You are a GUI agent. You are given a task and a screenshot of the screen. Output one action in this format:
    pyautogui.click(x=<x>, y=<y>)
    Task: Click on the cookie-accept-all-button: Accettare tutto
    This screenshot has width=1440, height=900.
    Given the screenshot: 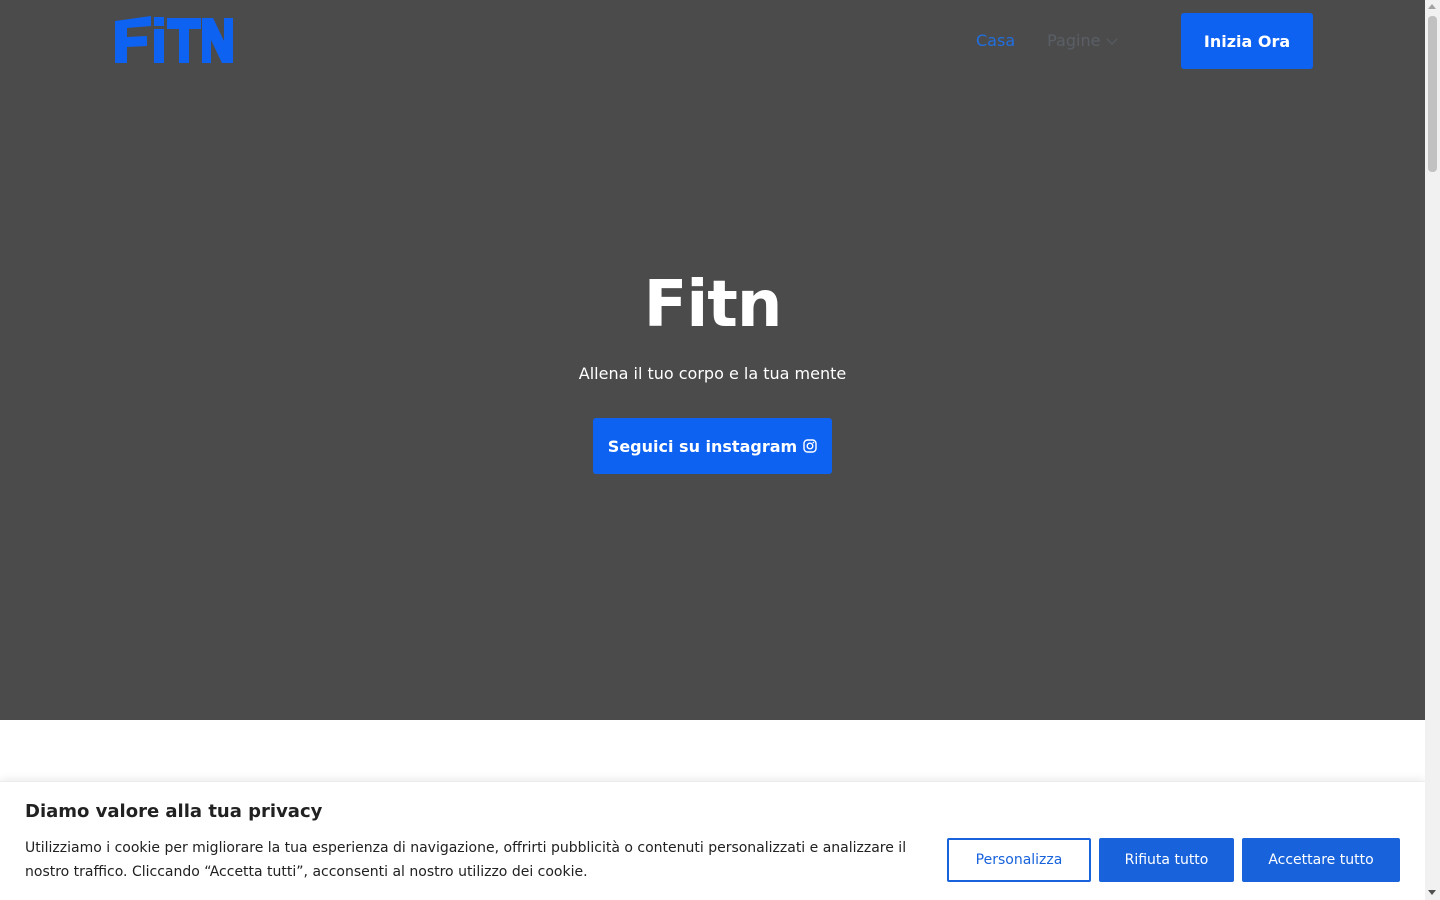 What is the action you would take?
    pyautogui.click(x=1321, y=860)
    